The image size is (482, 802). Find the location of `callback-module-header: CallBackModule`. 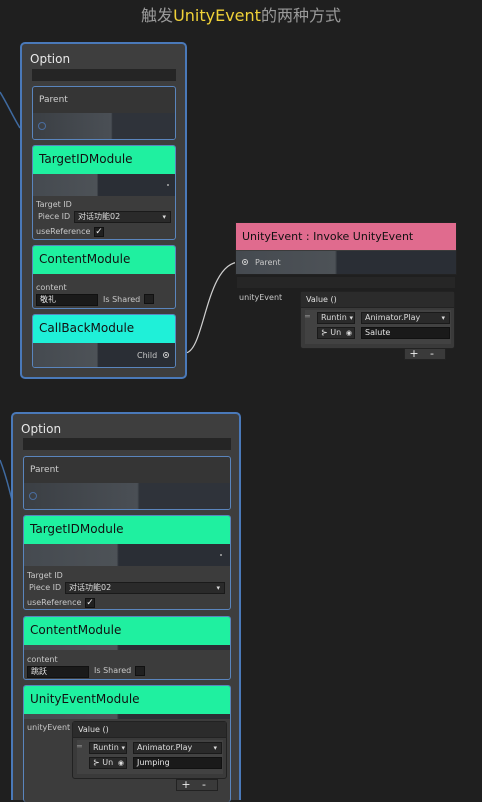

callback-module-header: CallBackModule is located at coordinates (104, 329).